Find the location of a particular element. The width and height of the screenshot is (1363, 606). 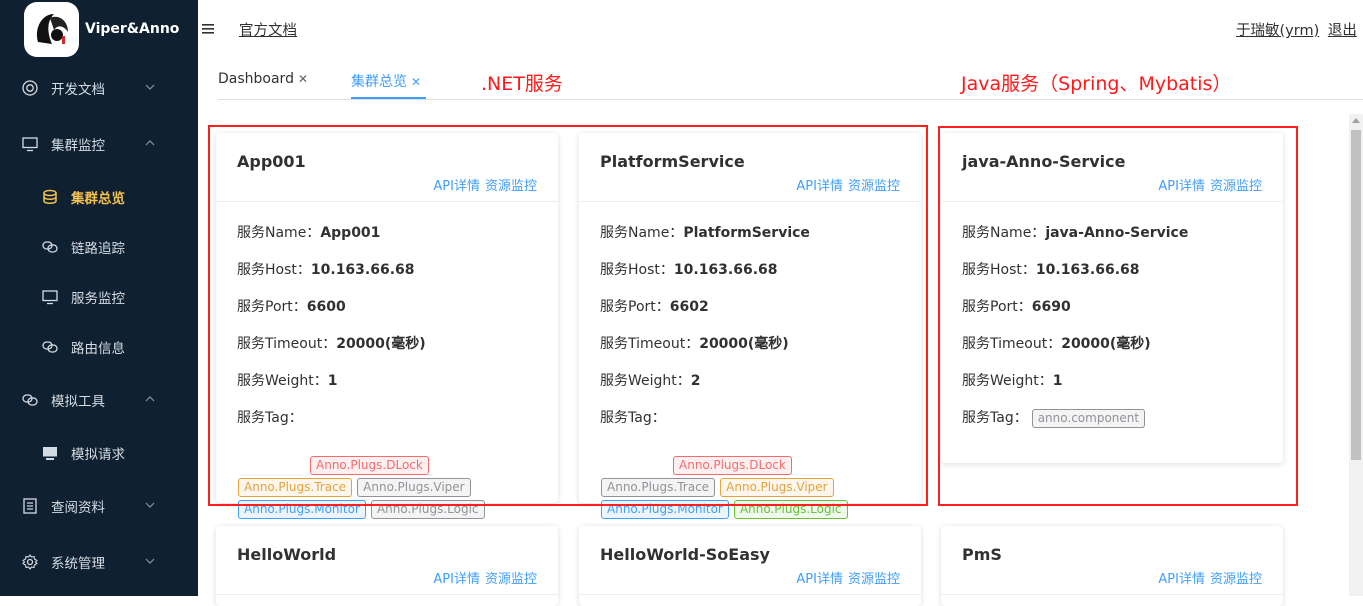

service-card: HelloWorld API详情 资源监控 is located at coordinates (387, 566).